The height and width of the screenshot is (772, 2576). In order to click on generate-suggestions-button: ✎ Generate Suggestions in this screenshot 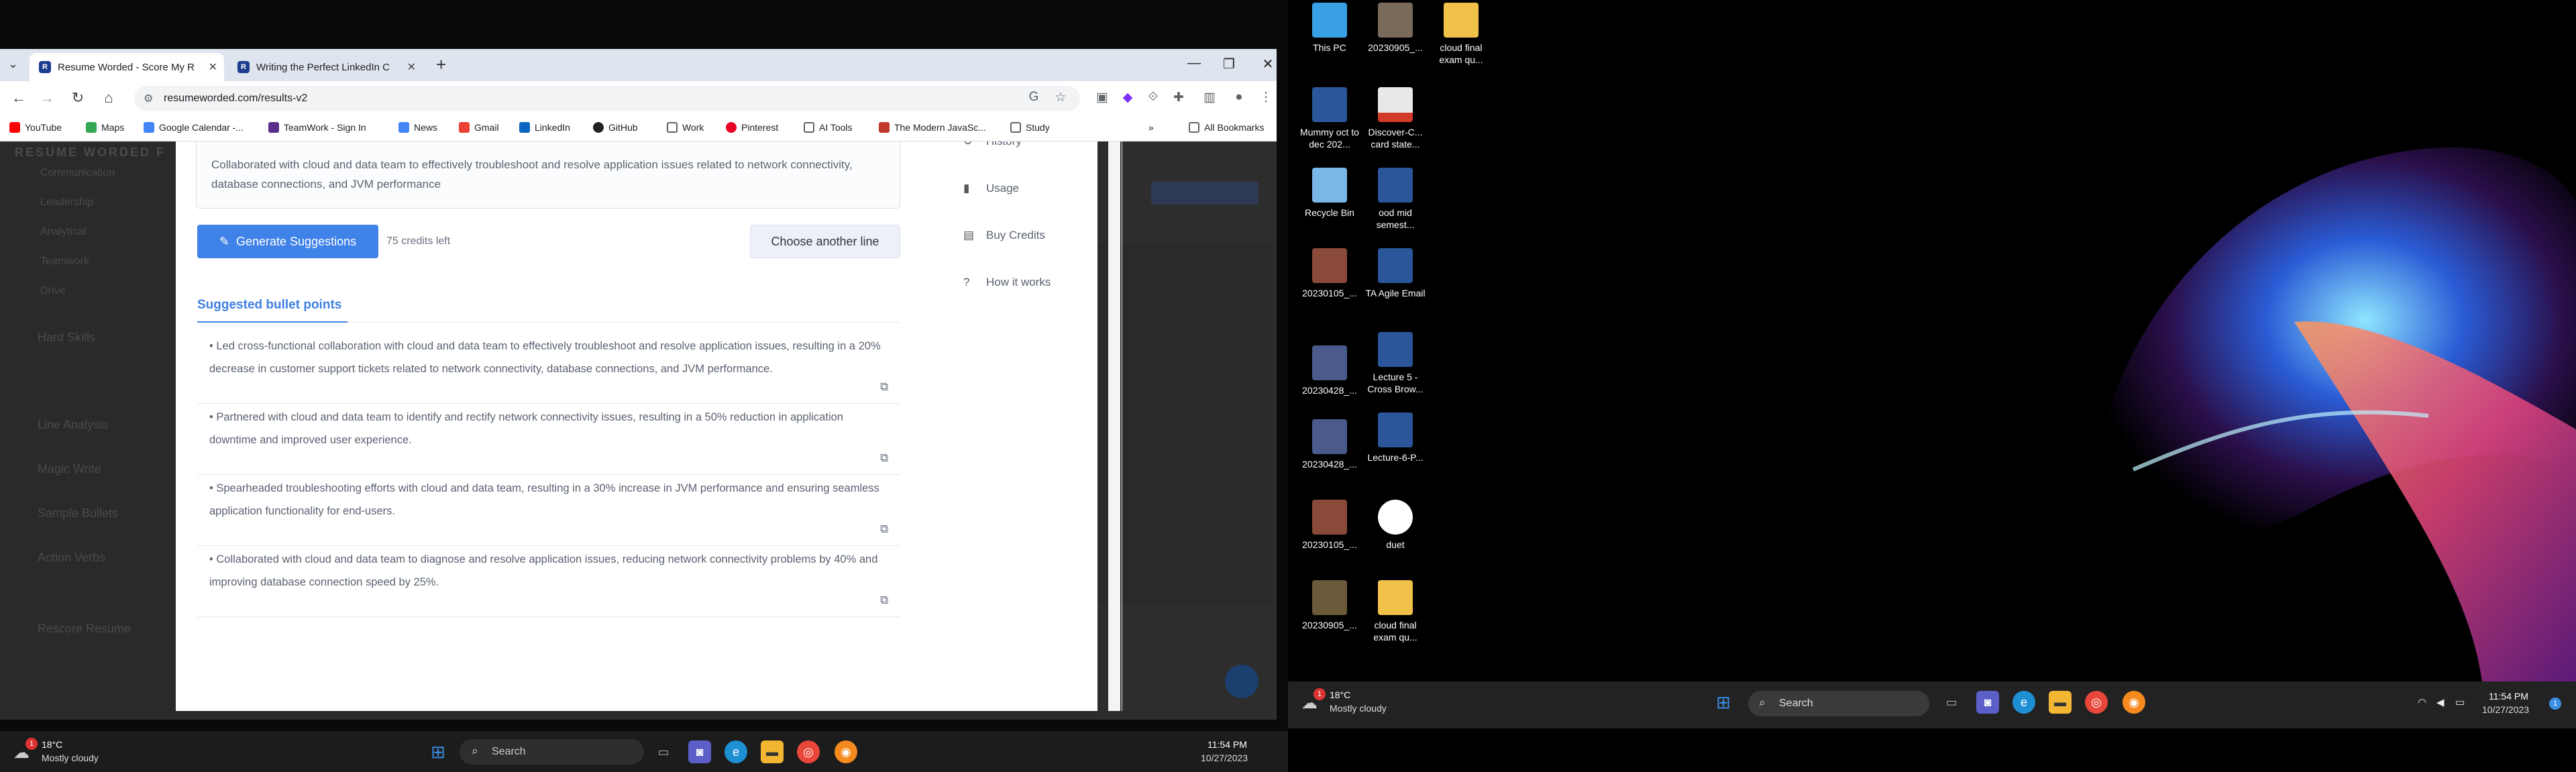, I will do `click(287, 241)`.